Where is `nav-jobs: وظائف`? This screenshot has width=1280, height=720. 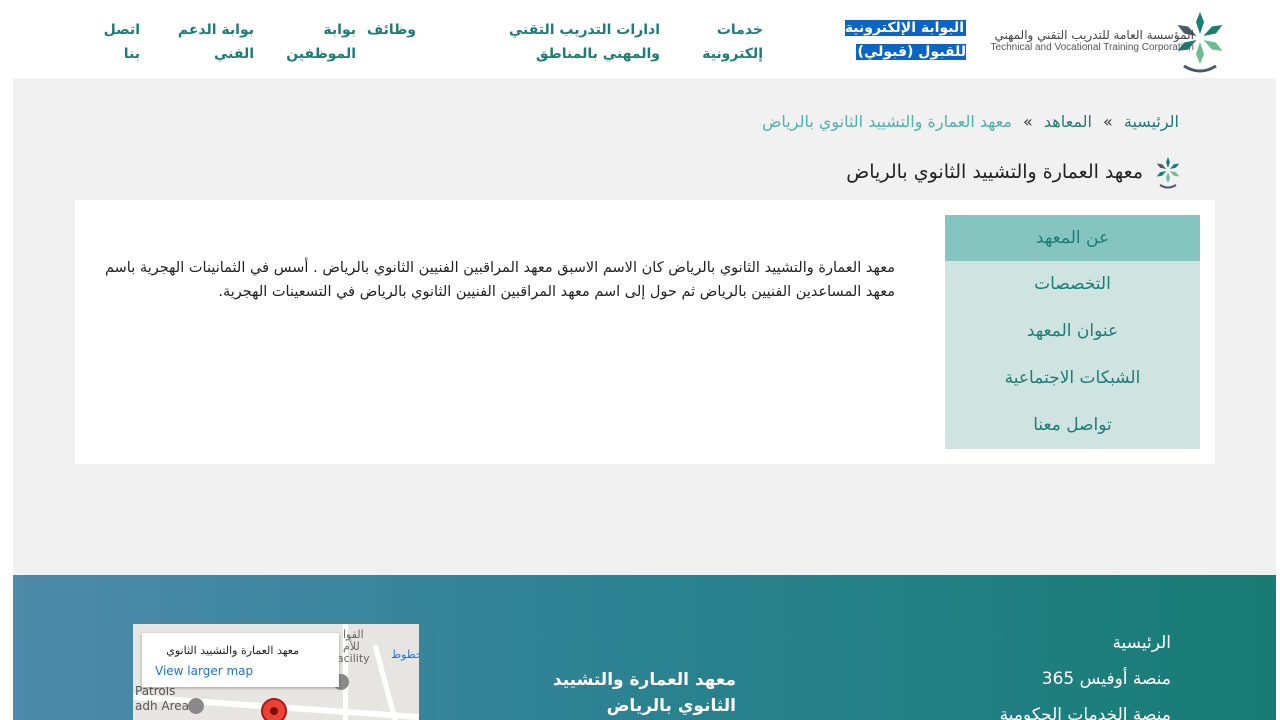 nav-jobs: وظائف is located at coordinates (386, 30).